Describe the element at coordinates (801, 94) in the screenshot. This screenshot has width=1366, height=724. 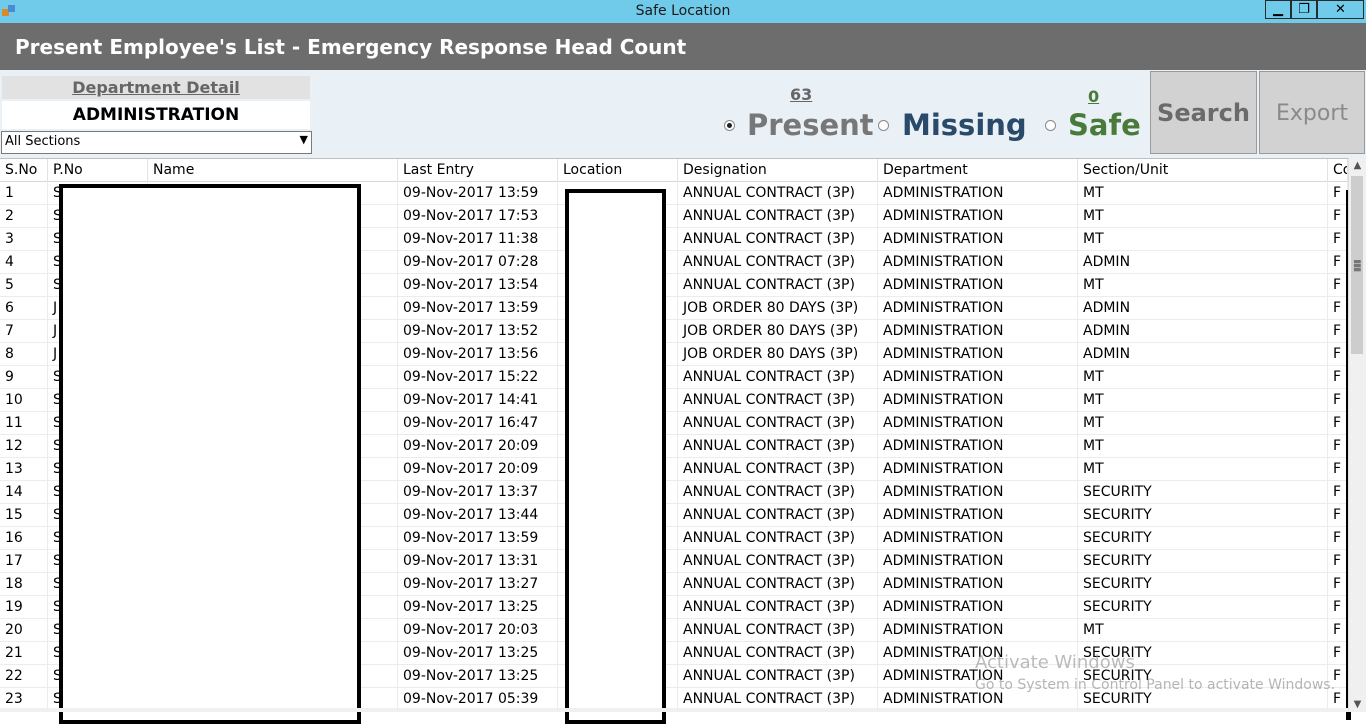
I see `present-count: 63` at that location.